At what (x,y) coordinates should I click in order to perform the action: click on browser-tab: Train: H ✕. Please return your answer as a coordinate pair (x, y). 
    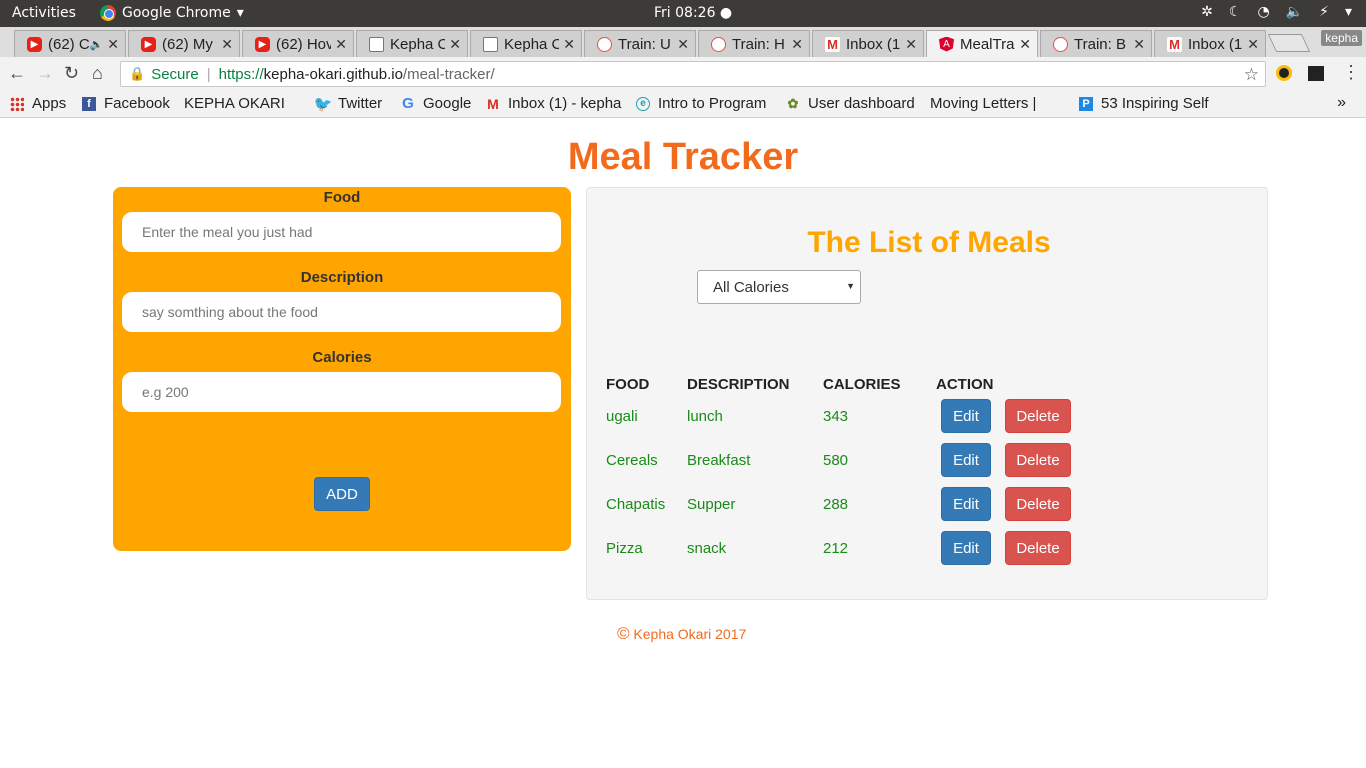
    Looking at the image, I should click on (754, 43).